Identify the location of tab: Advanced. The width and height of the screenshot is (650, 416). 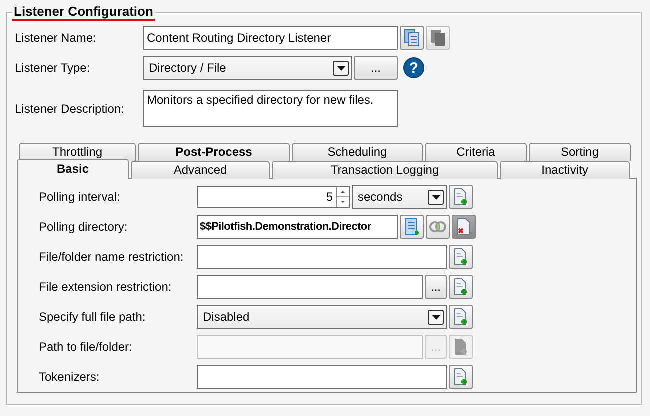
(200, 170).